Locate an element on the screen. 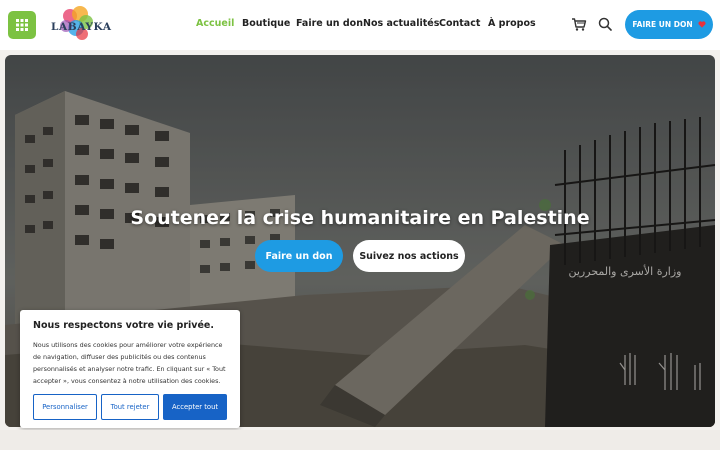 Image resolution: width=720 pixels, height=450 pixels. search-icon is located at coordinates (605, 24).